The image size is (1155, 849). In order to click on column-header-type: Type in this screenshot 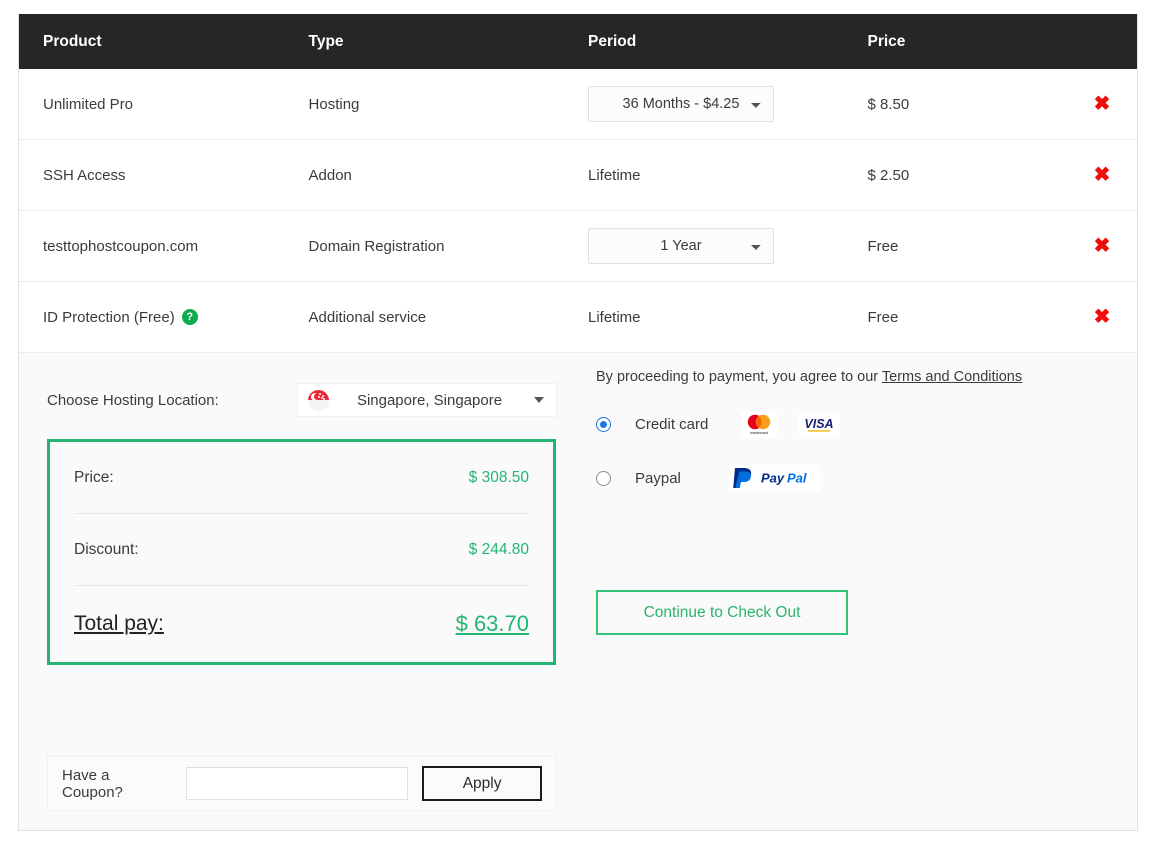, I will do `click(326, 41)`.